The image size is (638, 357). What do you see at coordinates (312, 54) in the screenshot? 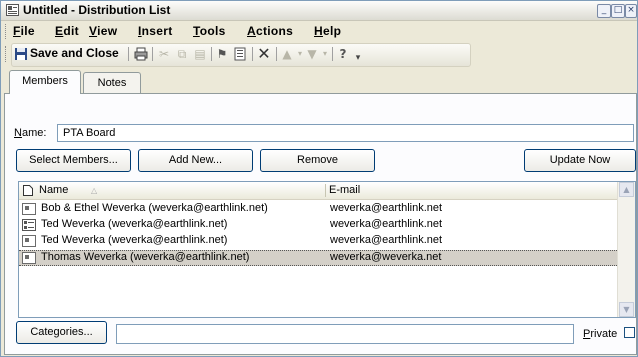
I see `next-item-icon: ▼` at bounding box center [312, 54].